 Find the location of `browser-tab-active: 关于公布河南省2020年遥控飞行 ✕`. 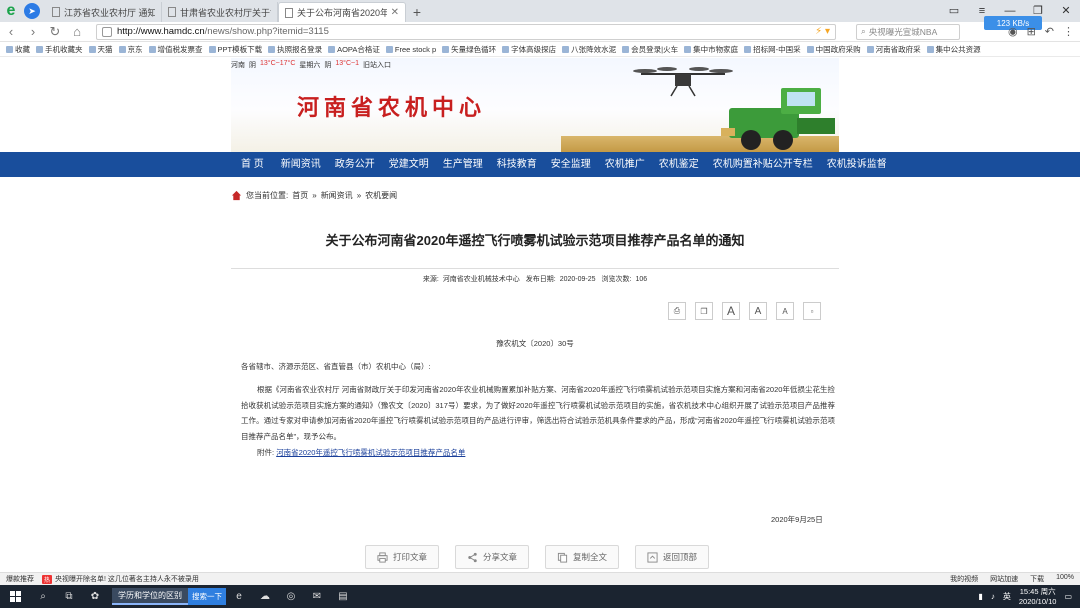

browser-tab-active: 关于公布河南省2020年遥控飞行 ✕ is located at coordinates (342, 12).